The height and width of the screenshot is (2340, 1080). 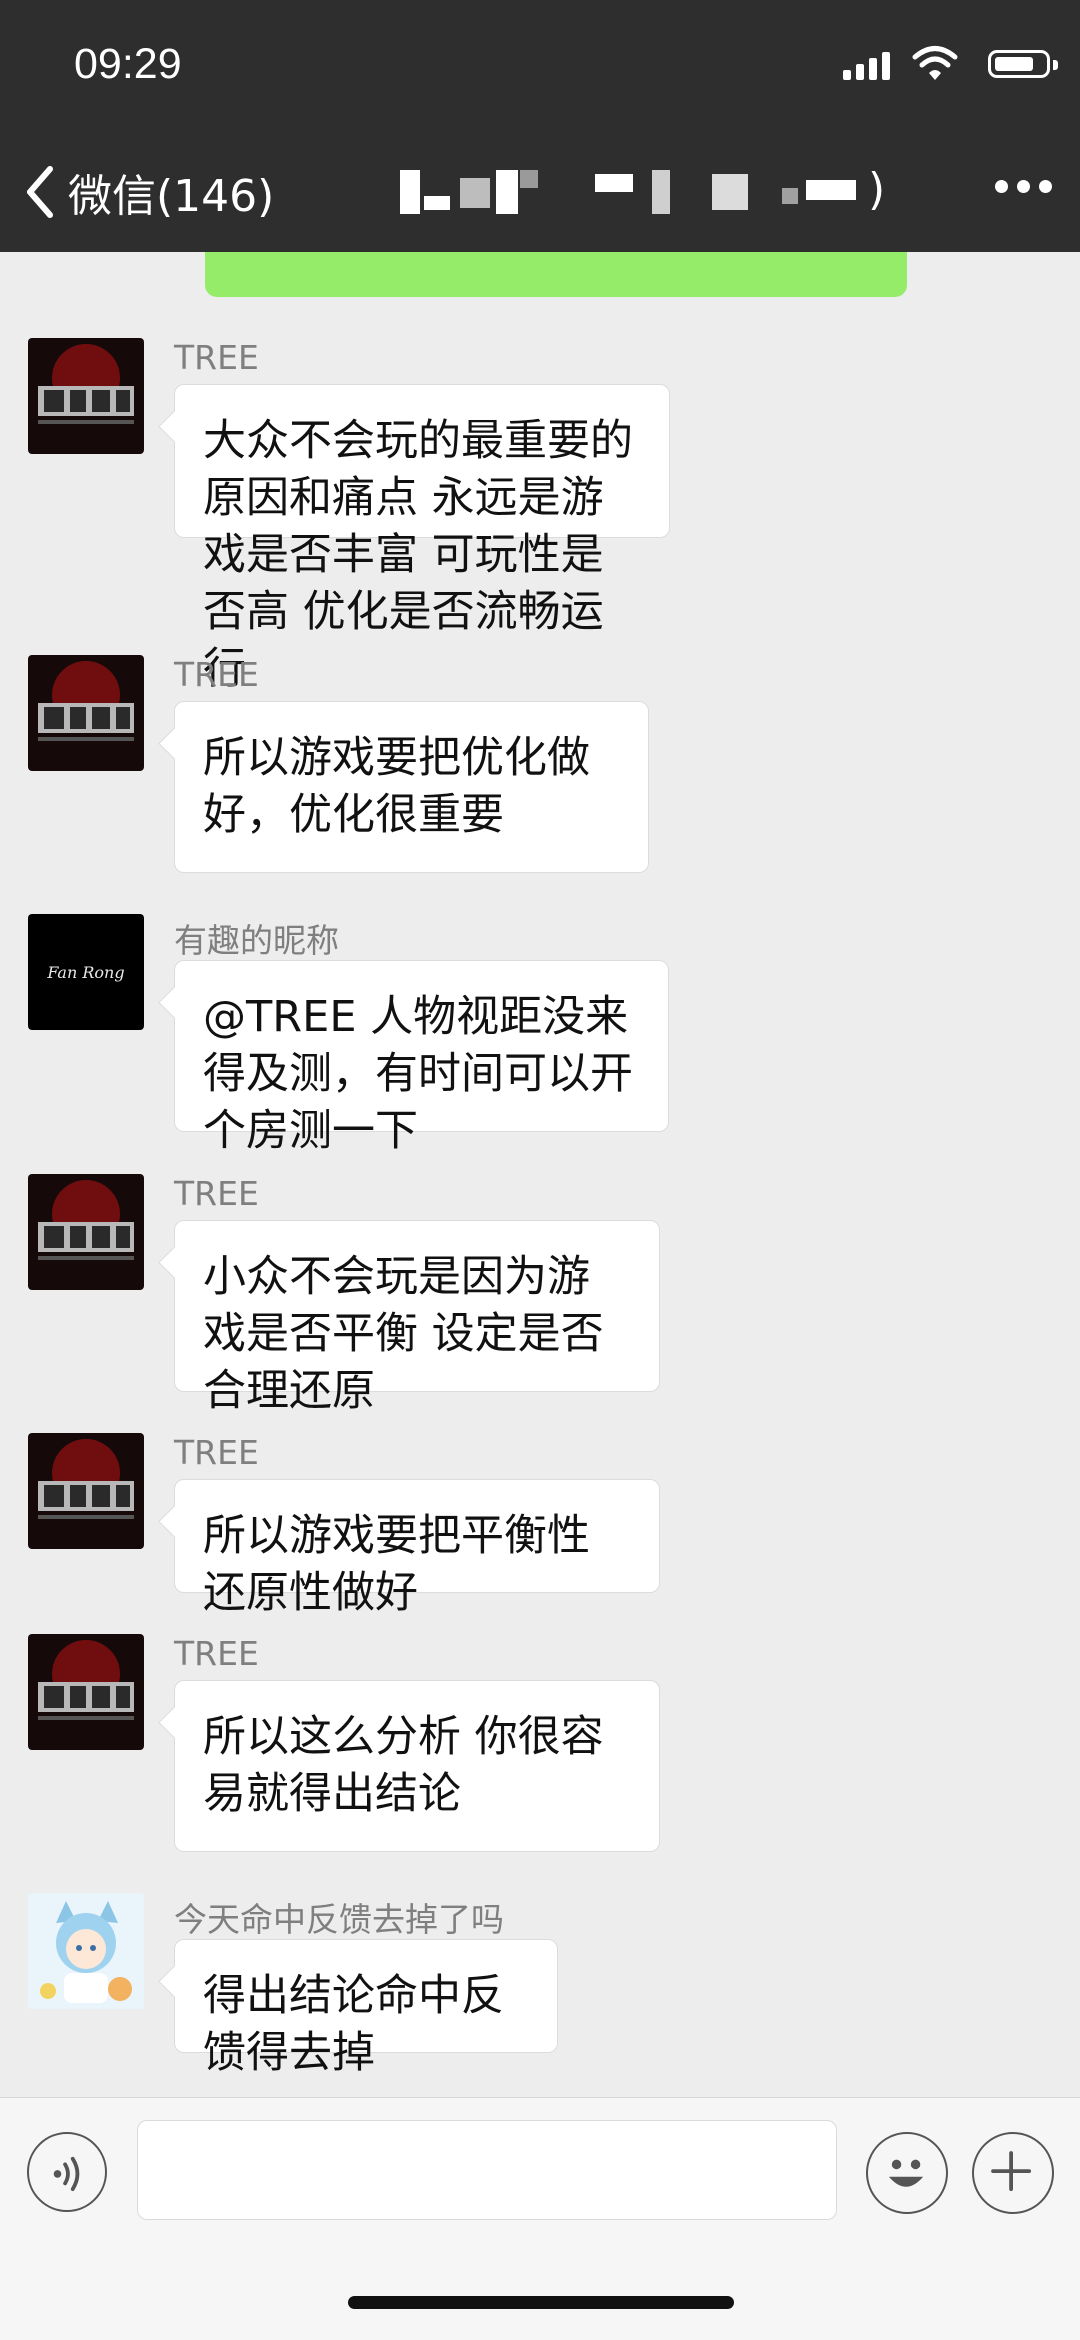 What do you see at coordinates (256, 940) in the screenshot?
I see `sender-name: 有趣的昵称` at bounding box center [256, 940].